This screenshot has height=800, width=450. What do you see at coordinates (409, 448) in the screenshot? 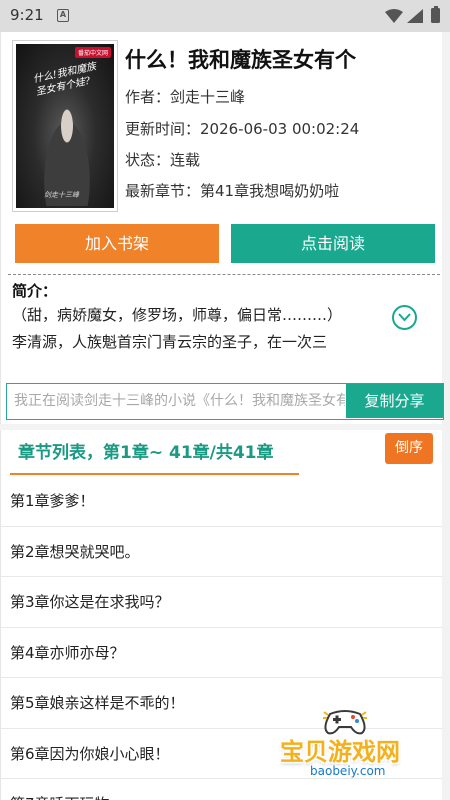
I see `reverse-order-button: 倒序` at bounding box center [409, 448].